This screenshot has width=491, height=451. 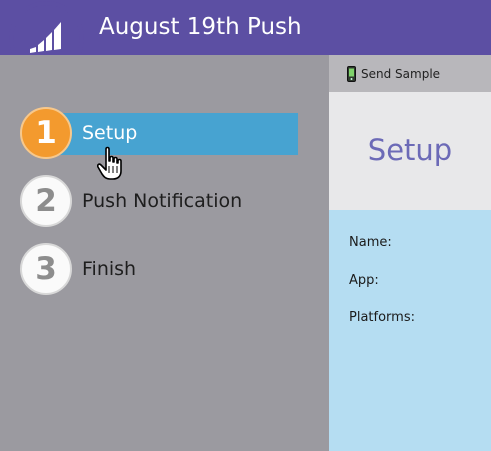 What do you see at coordinates (364, 280) in the screenshot?
I see `app-field-label: App:` at bounding box center [364, 280].